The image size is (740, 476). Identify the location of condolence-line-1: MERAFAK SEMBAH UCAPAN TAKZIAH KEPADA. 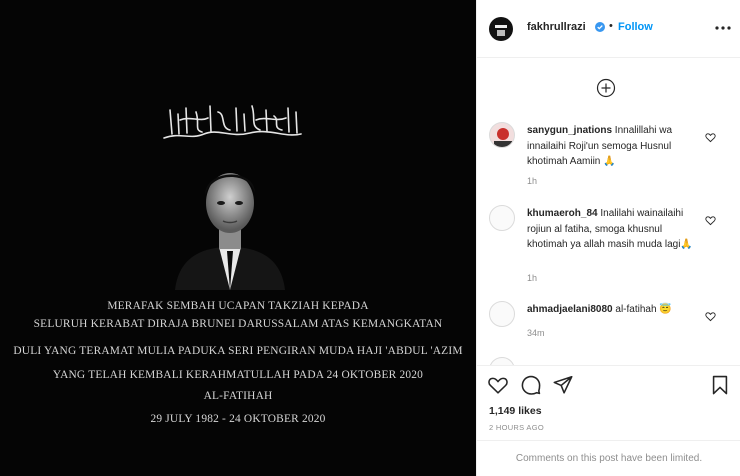
(238, 306).